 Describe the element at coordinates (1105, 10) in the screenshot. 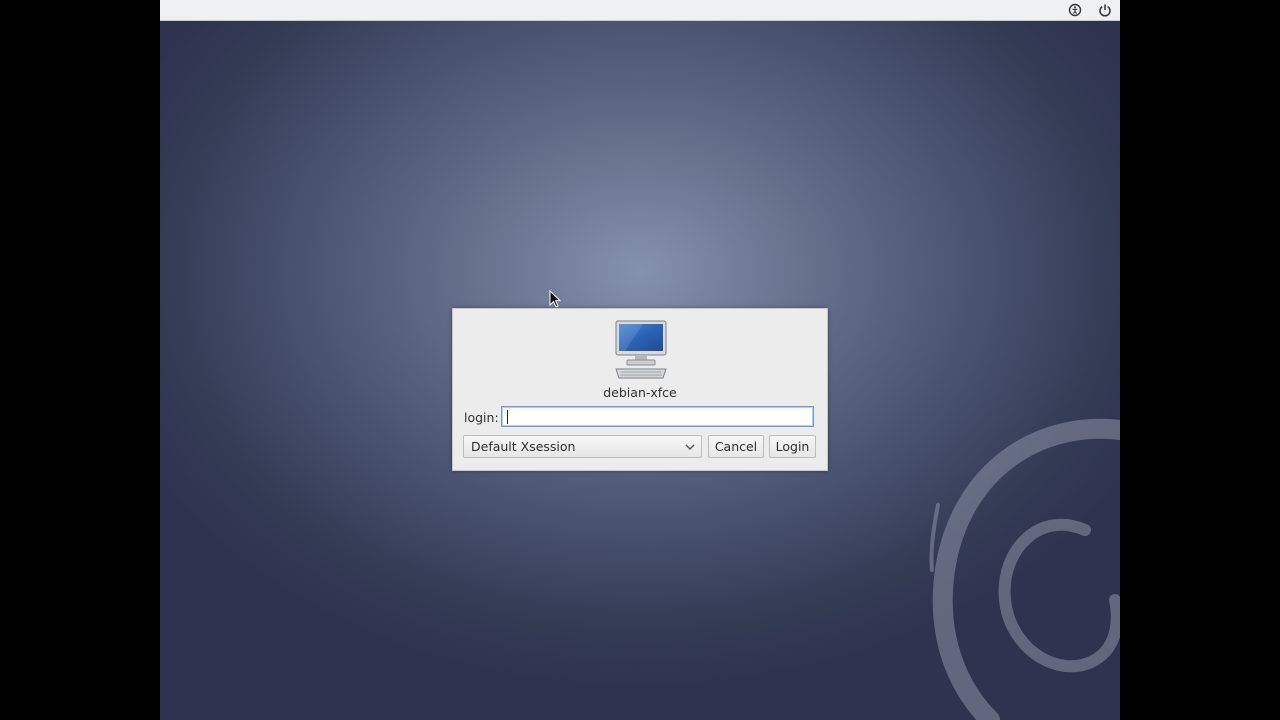

I see `power-icon` at that location.